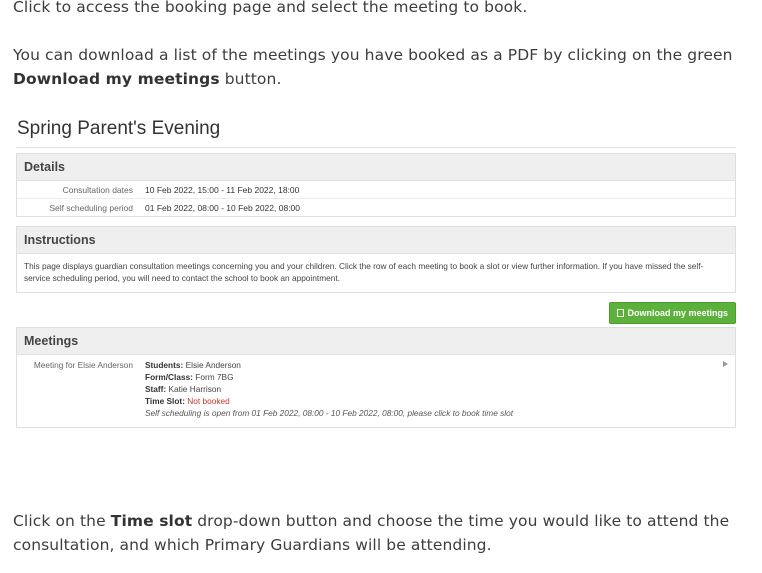 The width and height of the screenshot is (762, 573). What do you see at coordinates (376, 167) in the screenshot?
I see `details-heading: Details` at bounding box center [376, 167].